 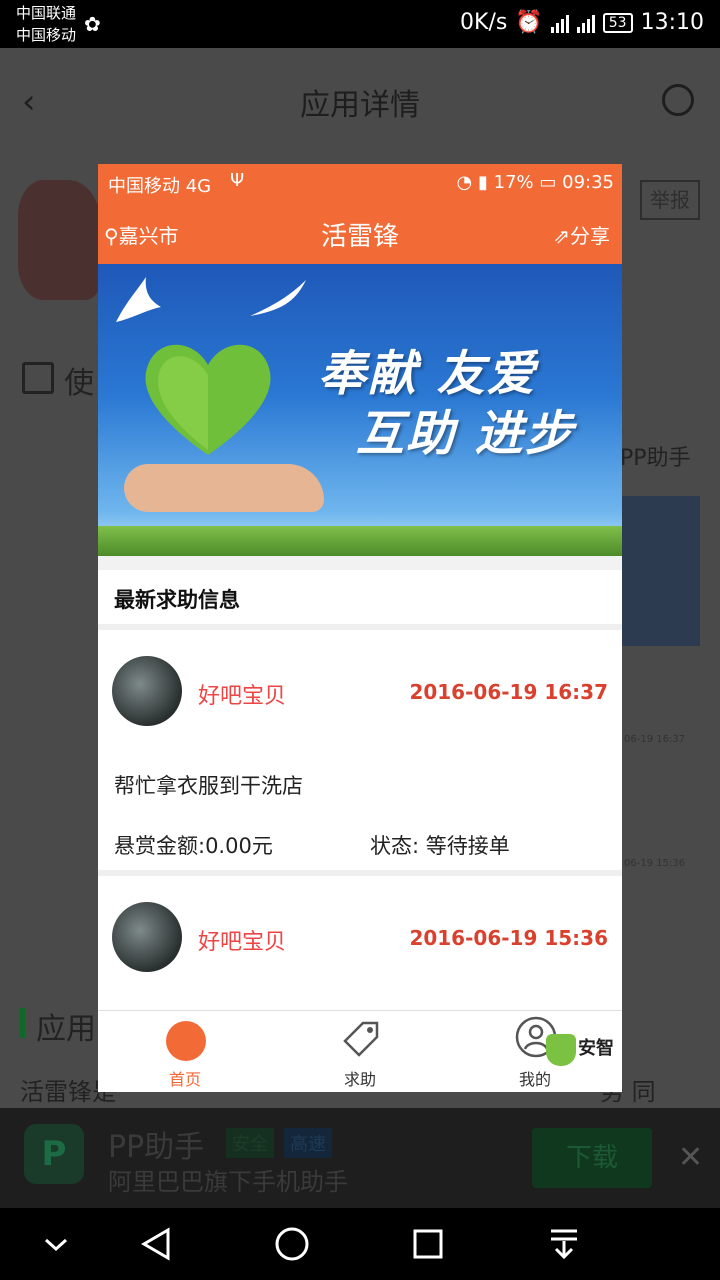 What do you see at coordinates (548, 182) in the screenshot?
I see `battery-icon: ▭` at bounding box center [548, 182].